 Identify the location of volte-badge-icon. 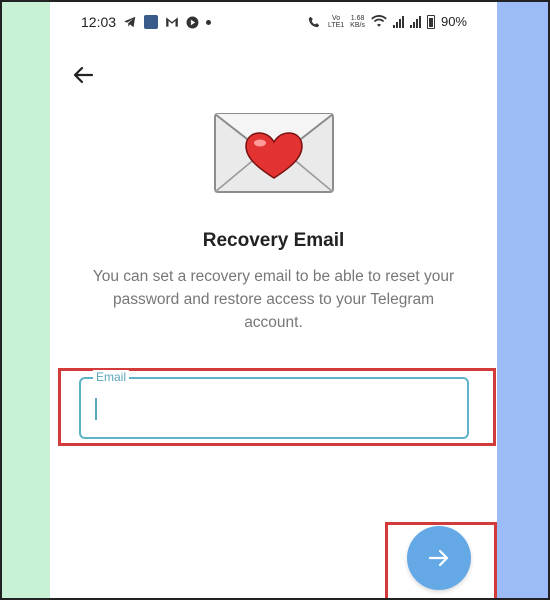
(151, 22).